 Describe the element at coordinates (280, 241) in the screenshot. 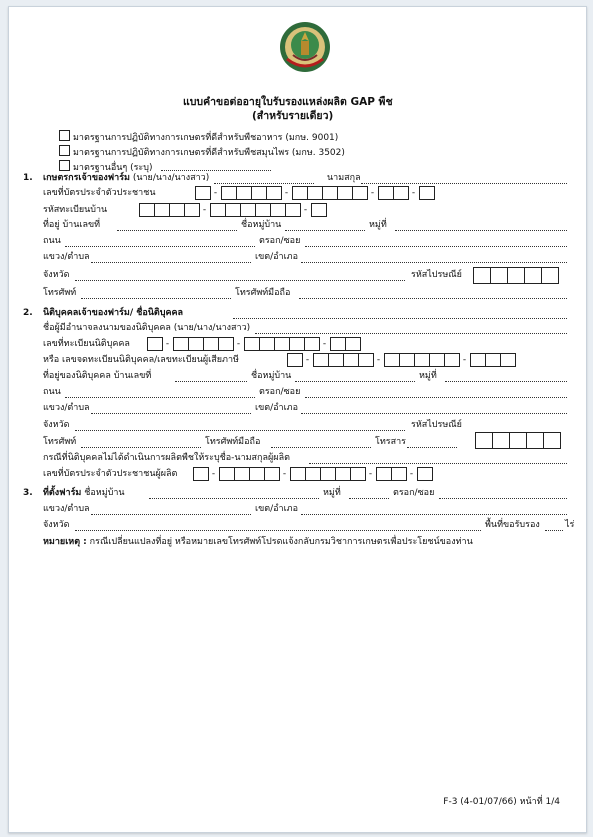

I see `s1-soi-label: ตรอก/ซอย` at that location.